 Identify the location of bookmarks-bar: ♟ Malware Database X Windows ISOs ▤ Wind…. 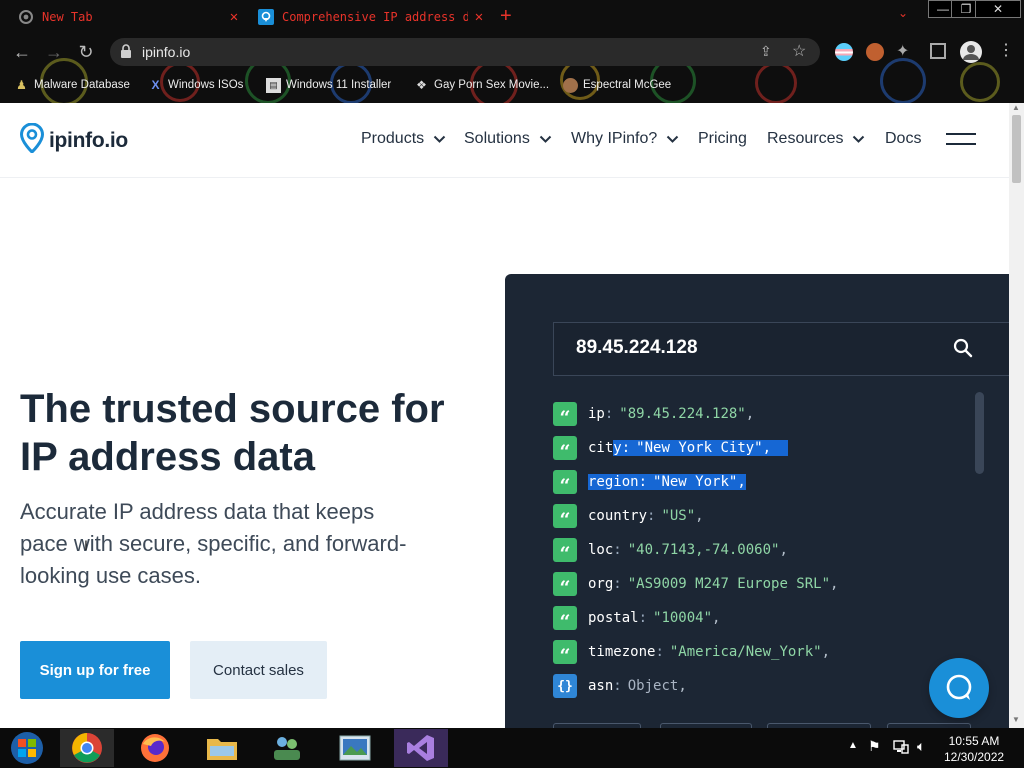
(512, 85).